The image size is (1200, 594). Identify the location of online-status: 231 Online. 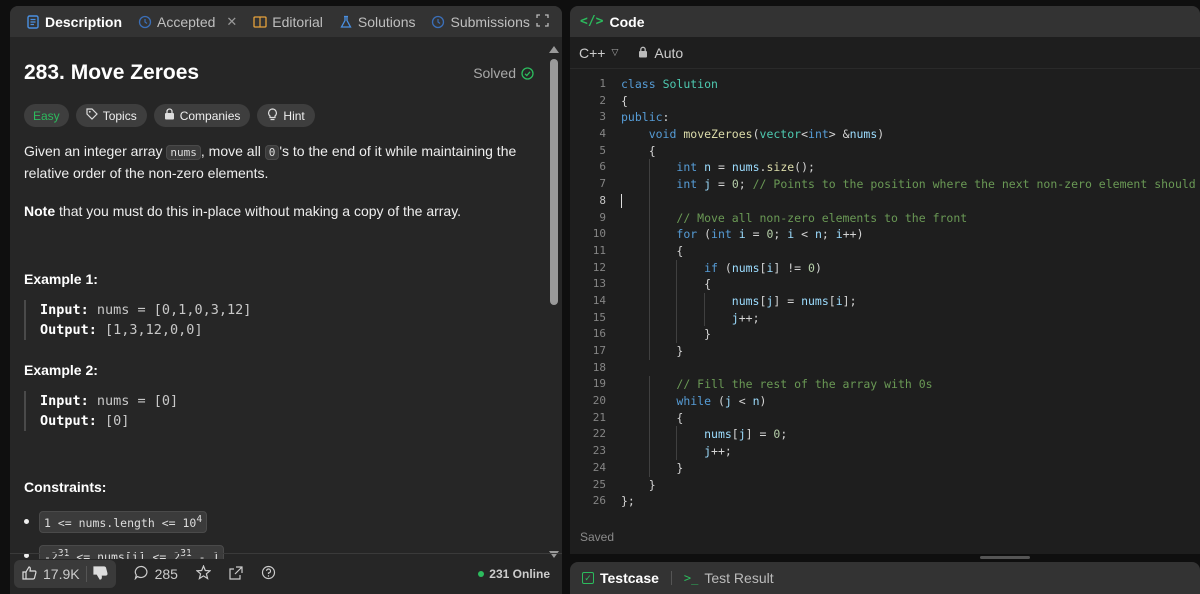
(514, 574).